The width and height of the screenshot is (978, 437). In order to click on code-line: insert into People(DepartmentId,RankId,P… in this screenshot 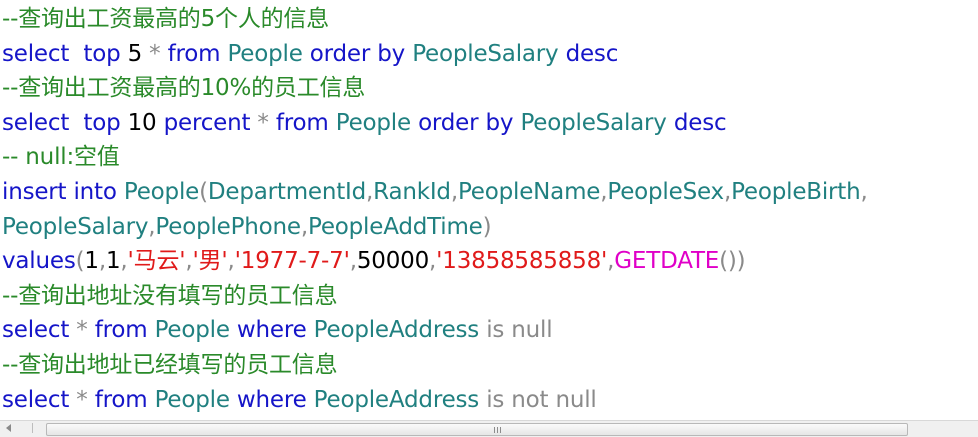, I will do `click(435, 192)`.